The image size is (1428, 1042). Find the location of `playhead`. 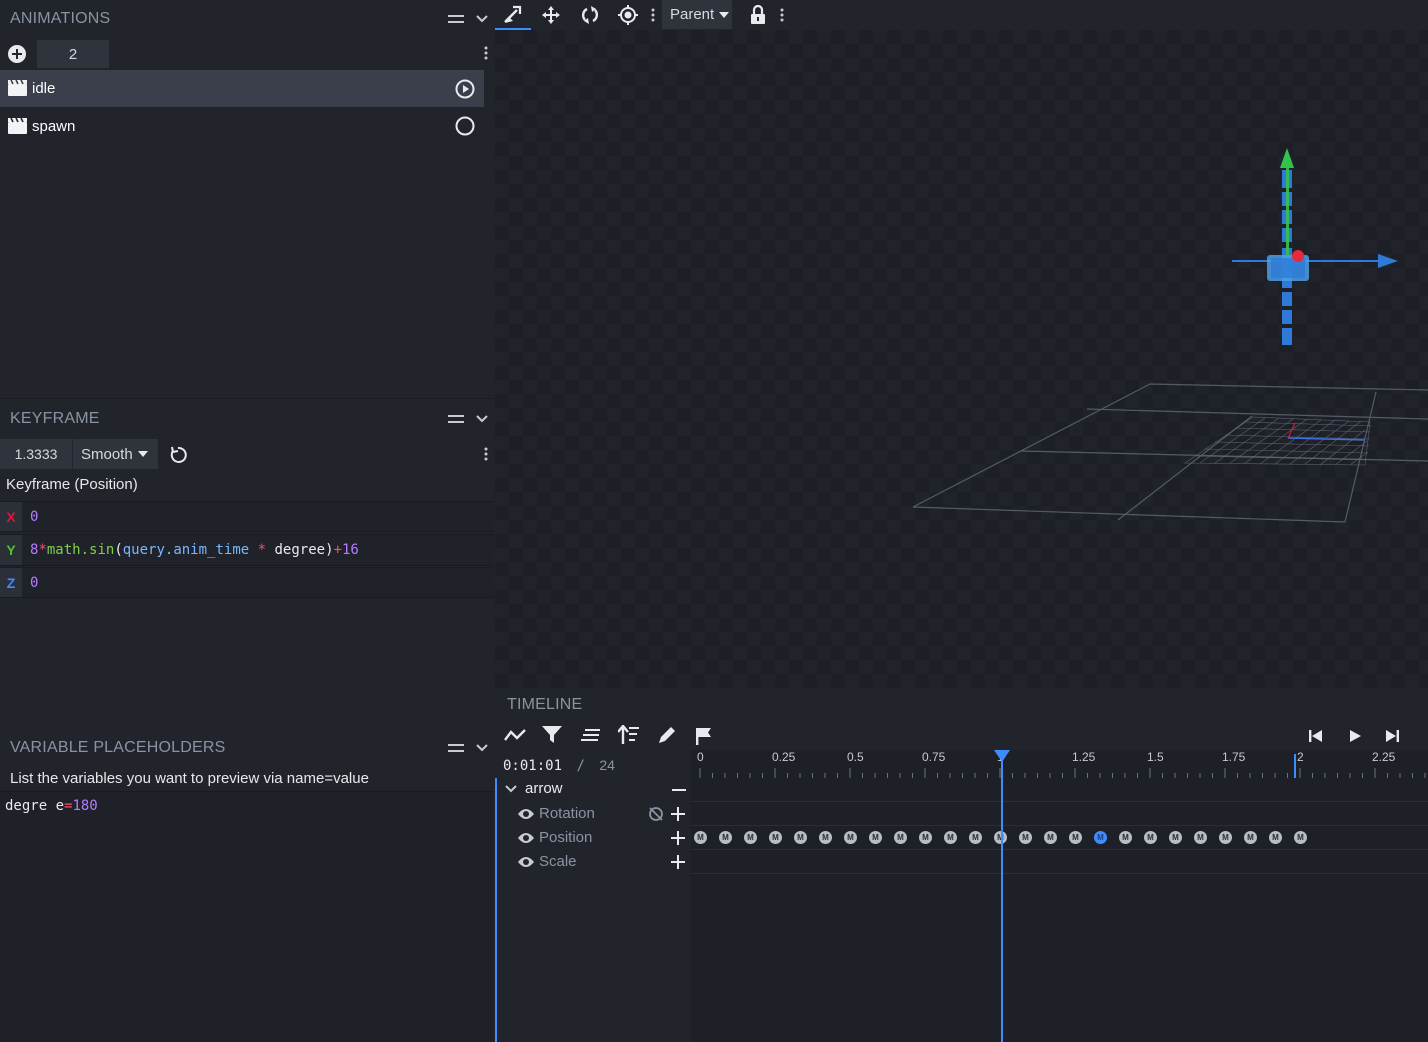

playhead is located at coordinates (1002, 896).